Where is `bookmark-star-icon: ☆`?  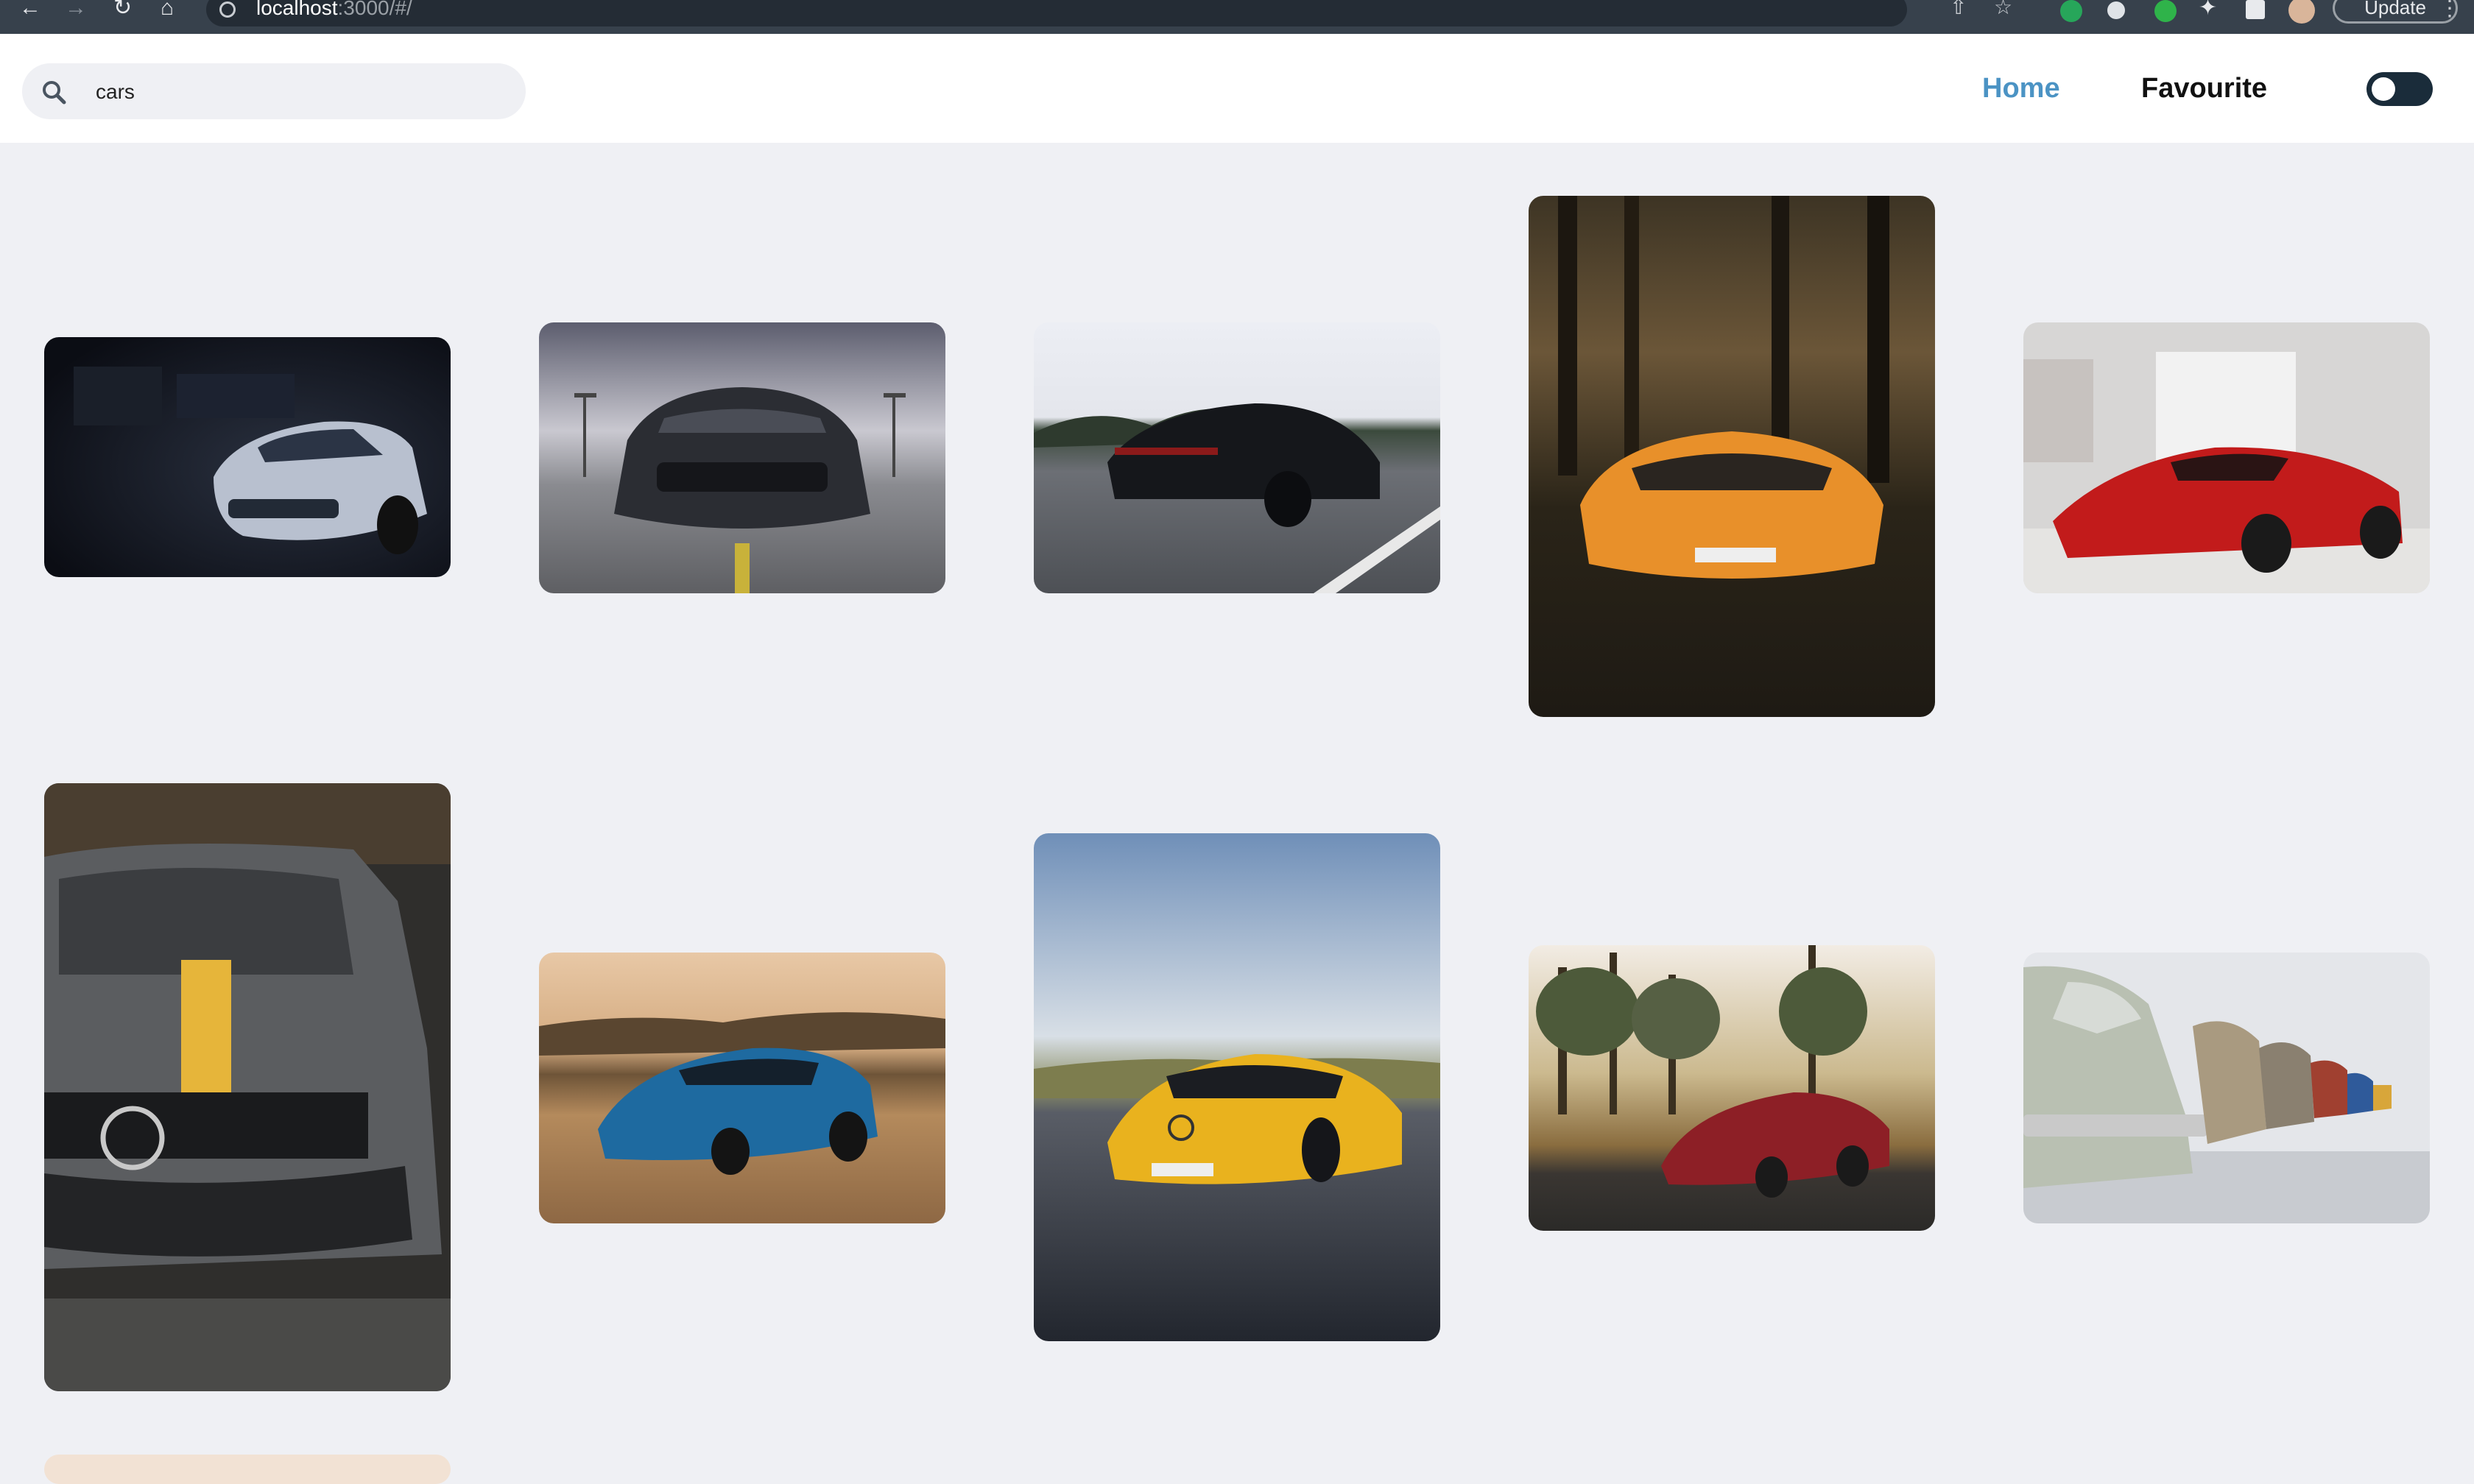
bookmark-star-icon: ☆ is located at coordinates (2003, 9).